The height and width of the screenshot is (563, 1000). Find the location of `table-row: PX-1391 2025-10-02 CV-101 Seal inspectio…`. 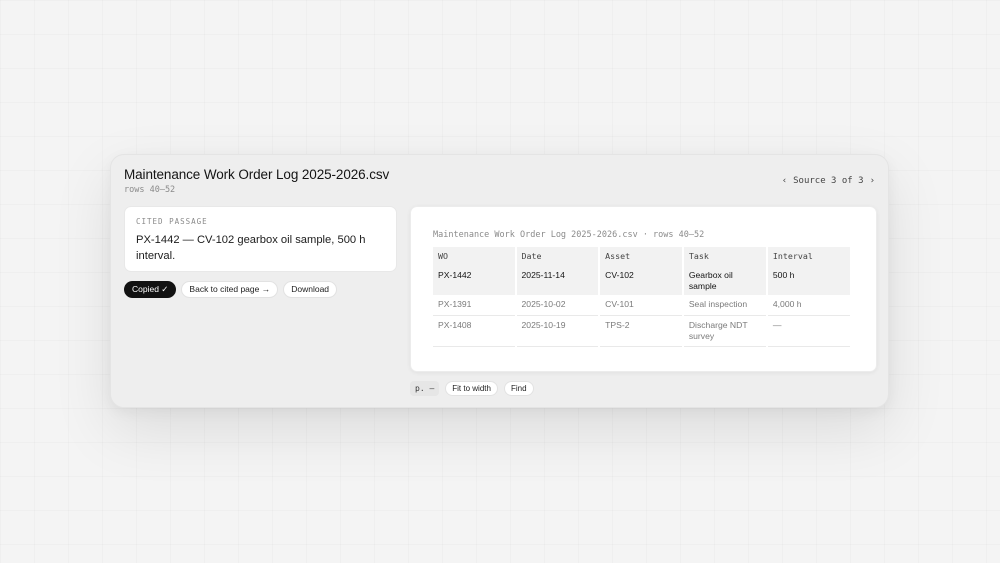

table-row: PX-1391 2025-10-02 CV-101 Seal inspectio… is located at coordinates (641, 305).